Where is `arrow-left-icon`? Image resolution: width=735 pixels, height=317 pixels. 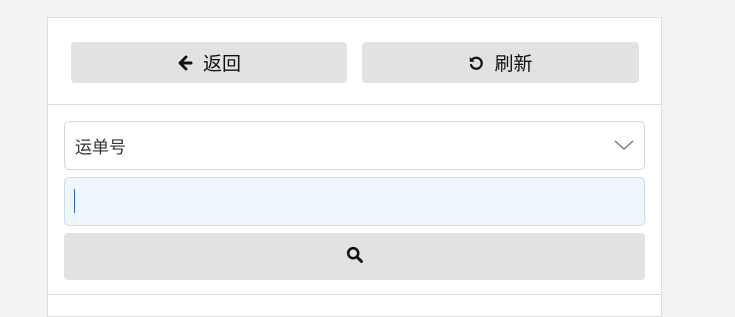
arrow-left-icon is located at coordinates (185, 63).